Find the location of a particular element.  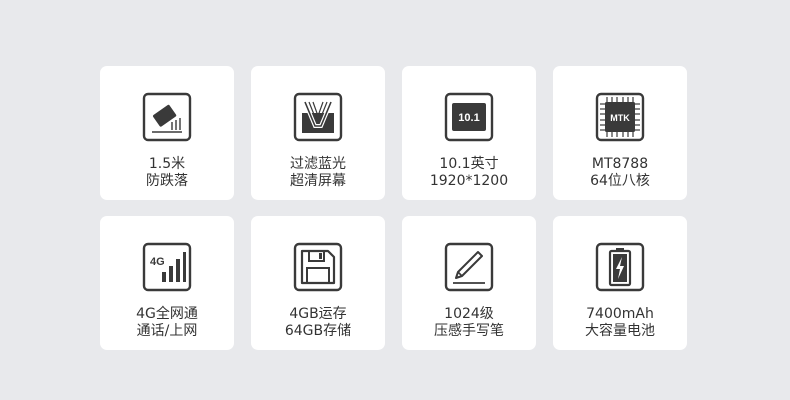

feature-line1: 4G全网通 is located at coordinates (167, 314).